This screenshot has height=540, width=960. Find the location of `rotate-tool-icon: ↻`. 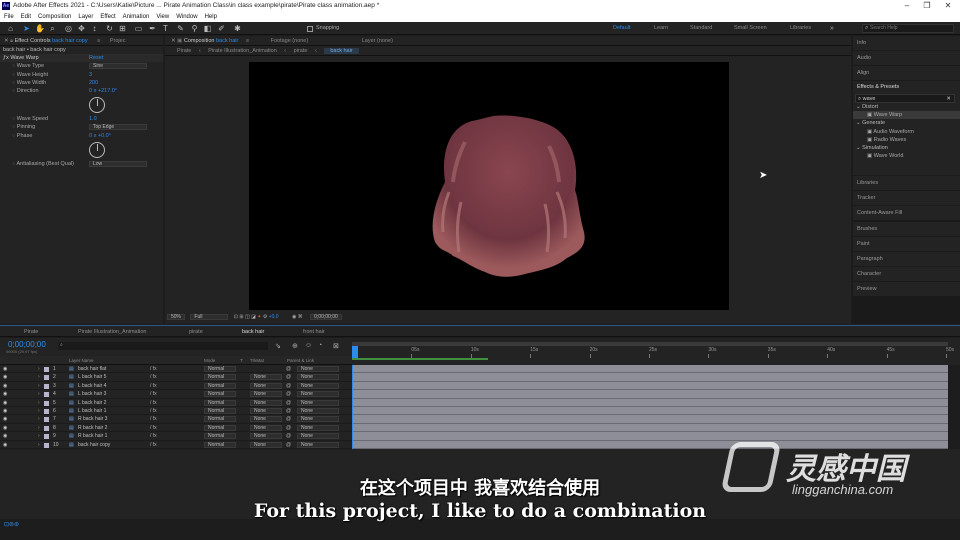

rotate-tool-icon: ↻ is located at coordinates (109, 28).